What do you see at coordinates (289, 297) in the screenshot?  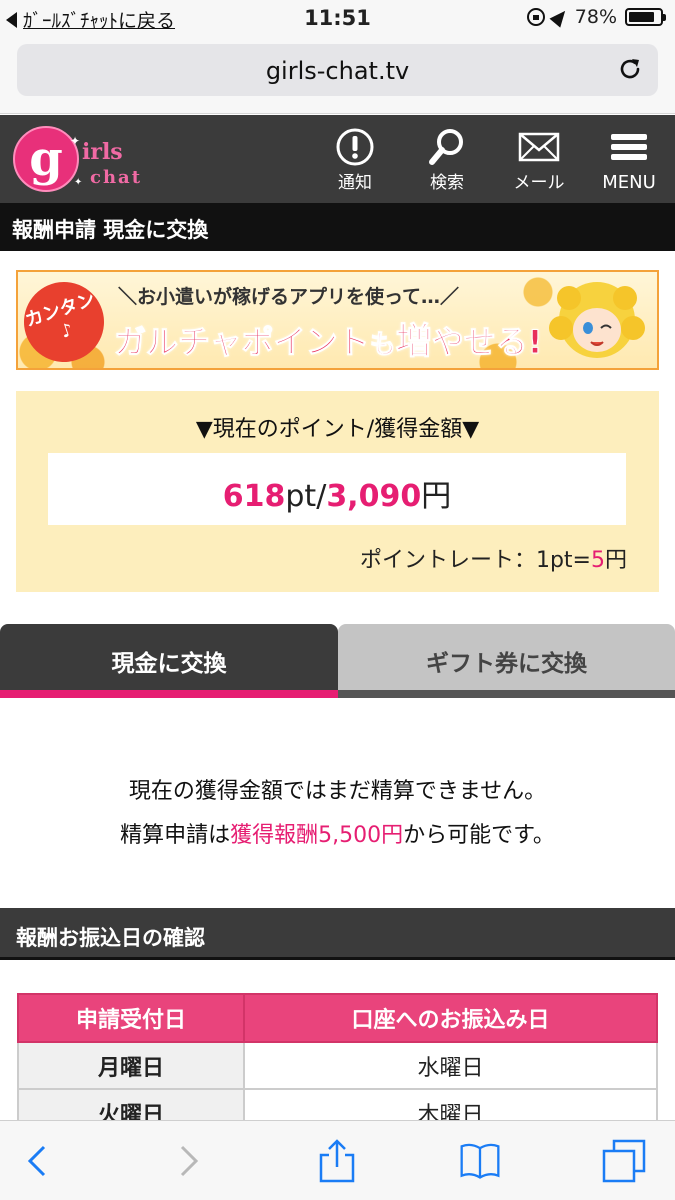 I see `banner-subtitle: ＼お小遣いが稼げるアプリを使って…／` at bounding box center [289, 297].